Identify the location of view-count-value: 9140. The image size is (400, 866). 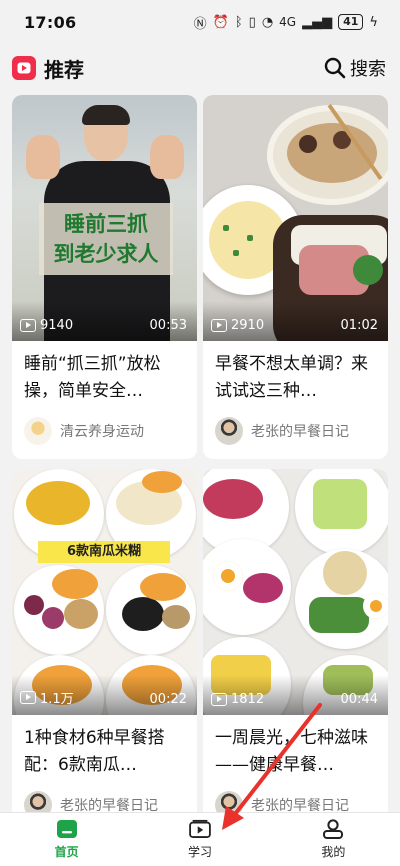
(57, 325).